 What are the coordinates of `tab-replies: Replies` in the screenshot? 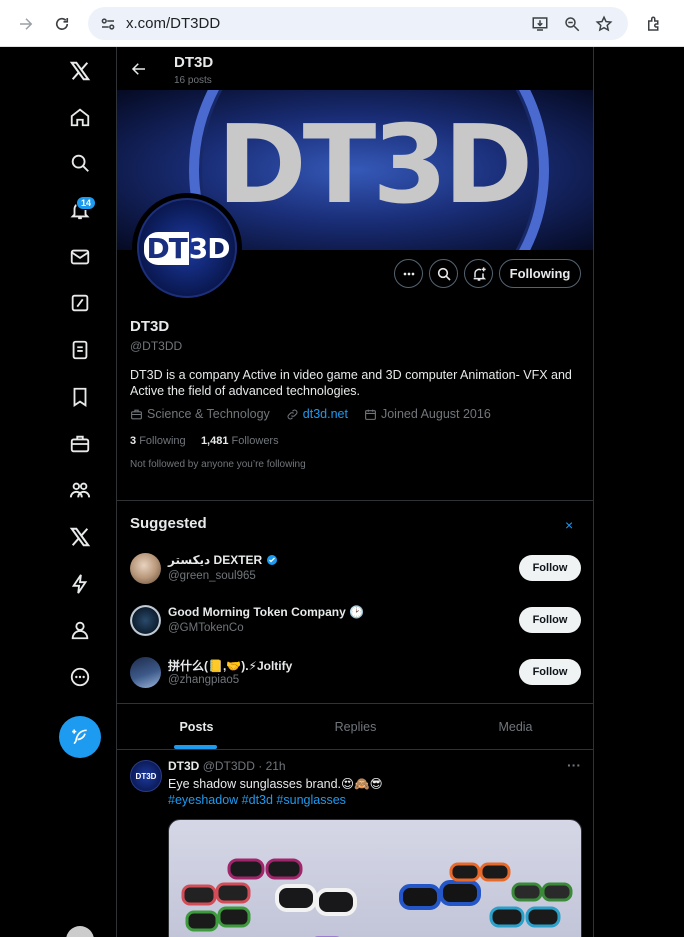 It's located at (355, 727).